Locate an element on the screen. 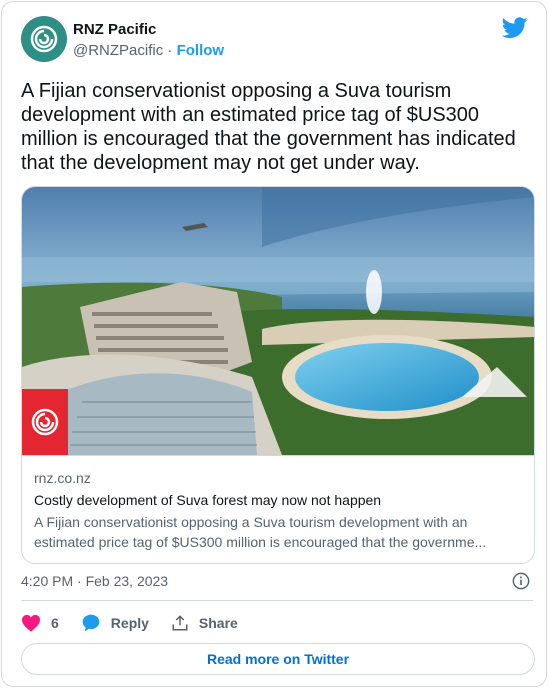 This screenshot has width=550, height=690. info-icon is located at coordinates (521, 581).